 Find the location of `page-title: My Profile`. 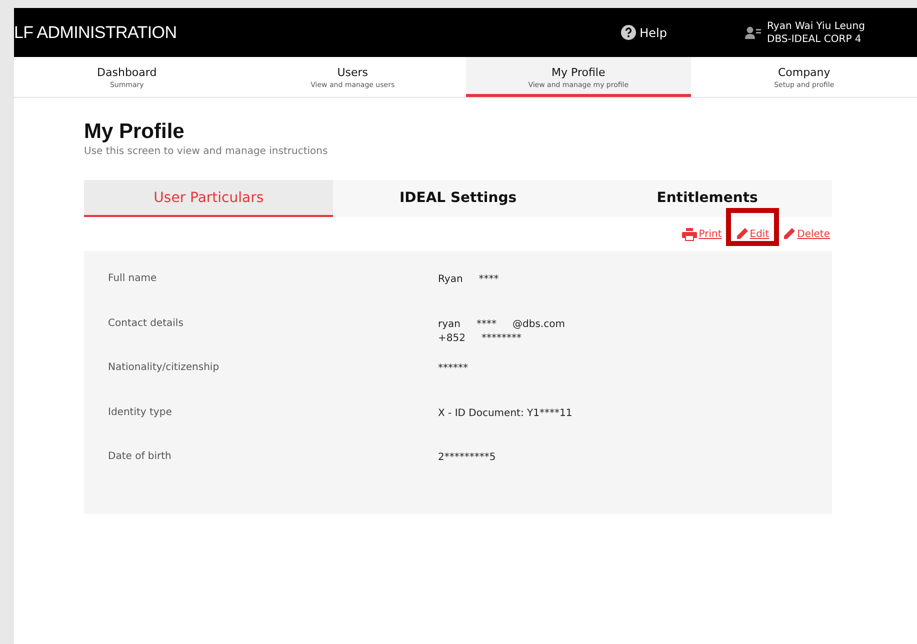

page-title: My Profile is located at coordinates (135, 132).